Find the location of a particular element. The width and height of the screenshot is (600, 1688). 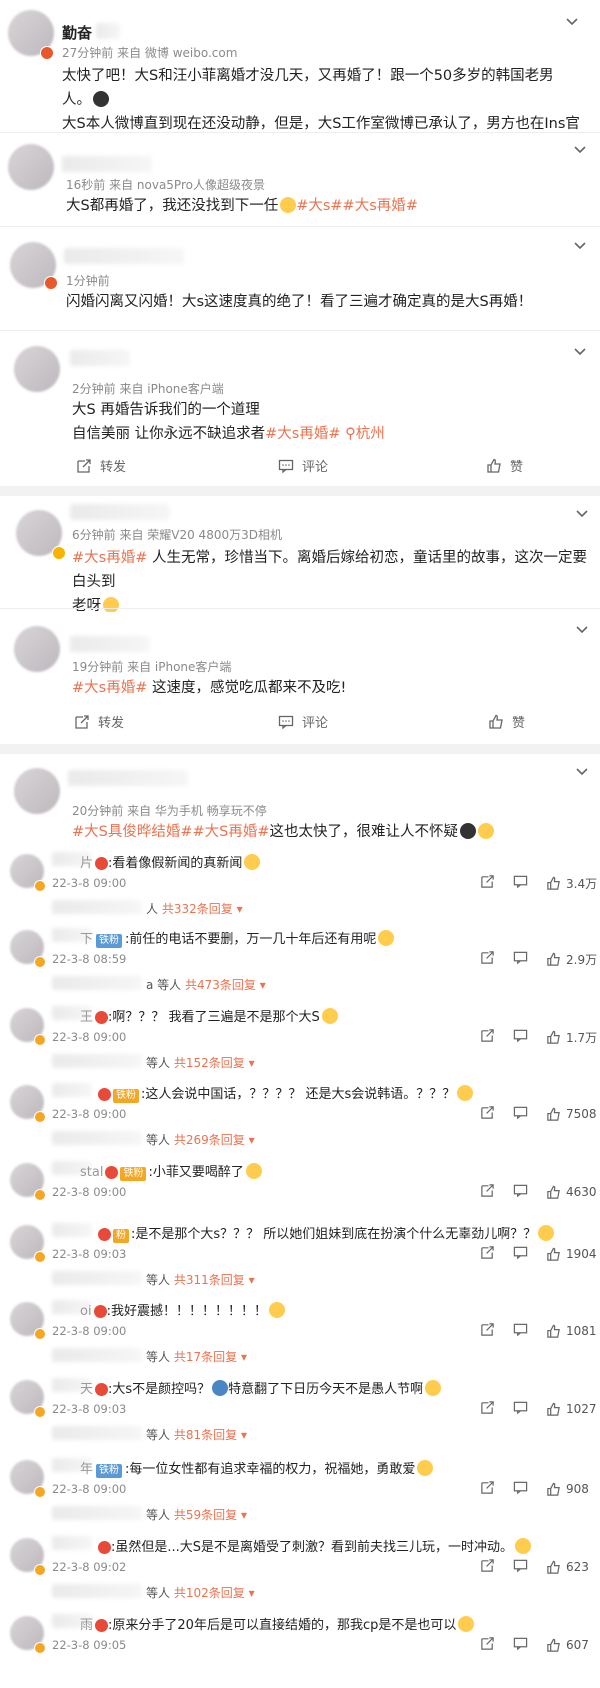

post-meta: 1分钟前 is located at coordinates (88, 281).